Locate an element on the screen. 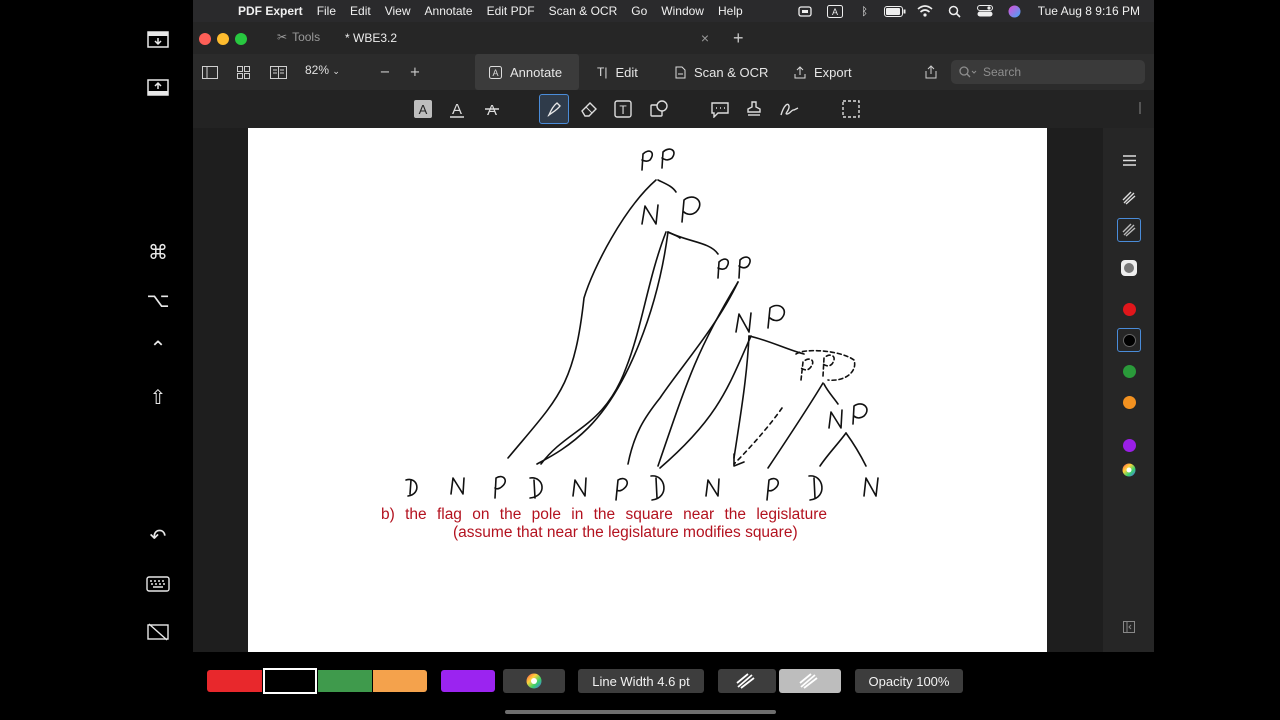 This screenshot has width=1280, height=720. share-icon is located at coordinates (931, 72).